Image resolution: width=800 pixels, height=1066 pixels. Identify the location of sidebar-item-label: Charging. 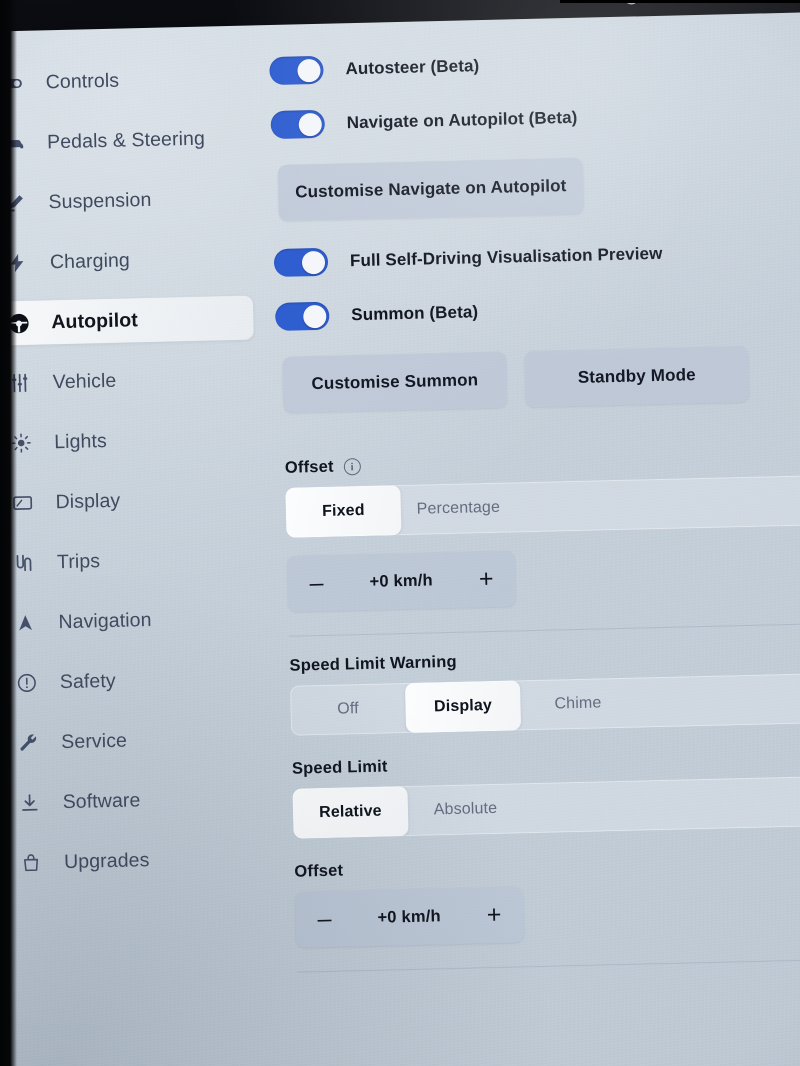
(90, 260).